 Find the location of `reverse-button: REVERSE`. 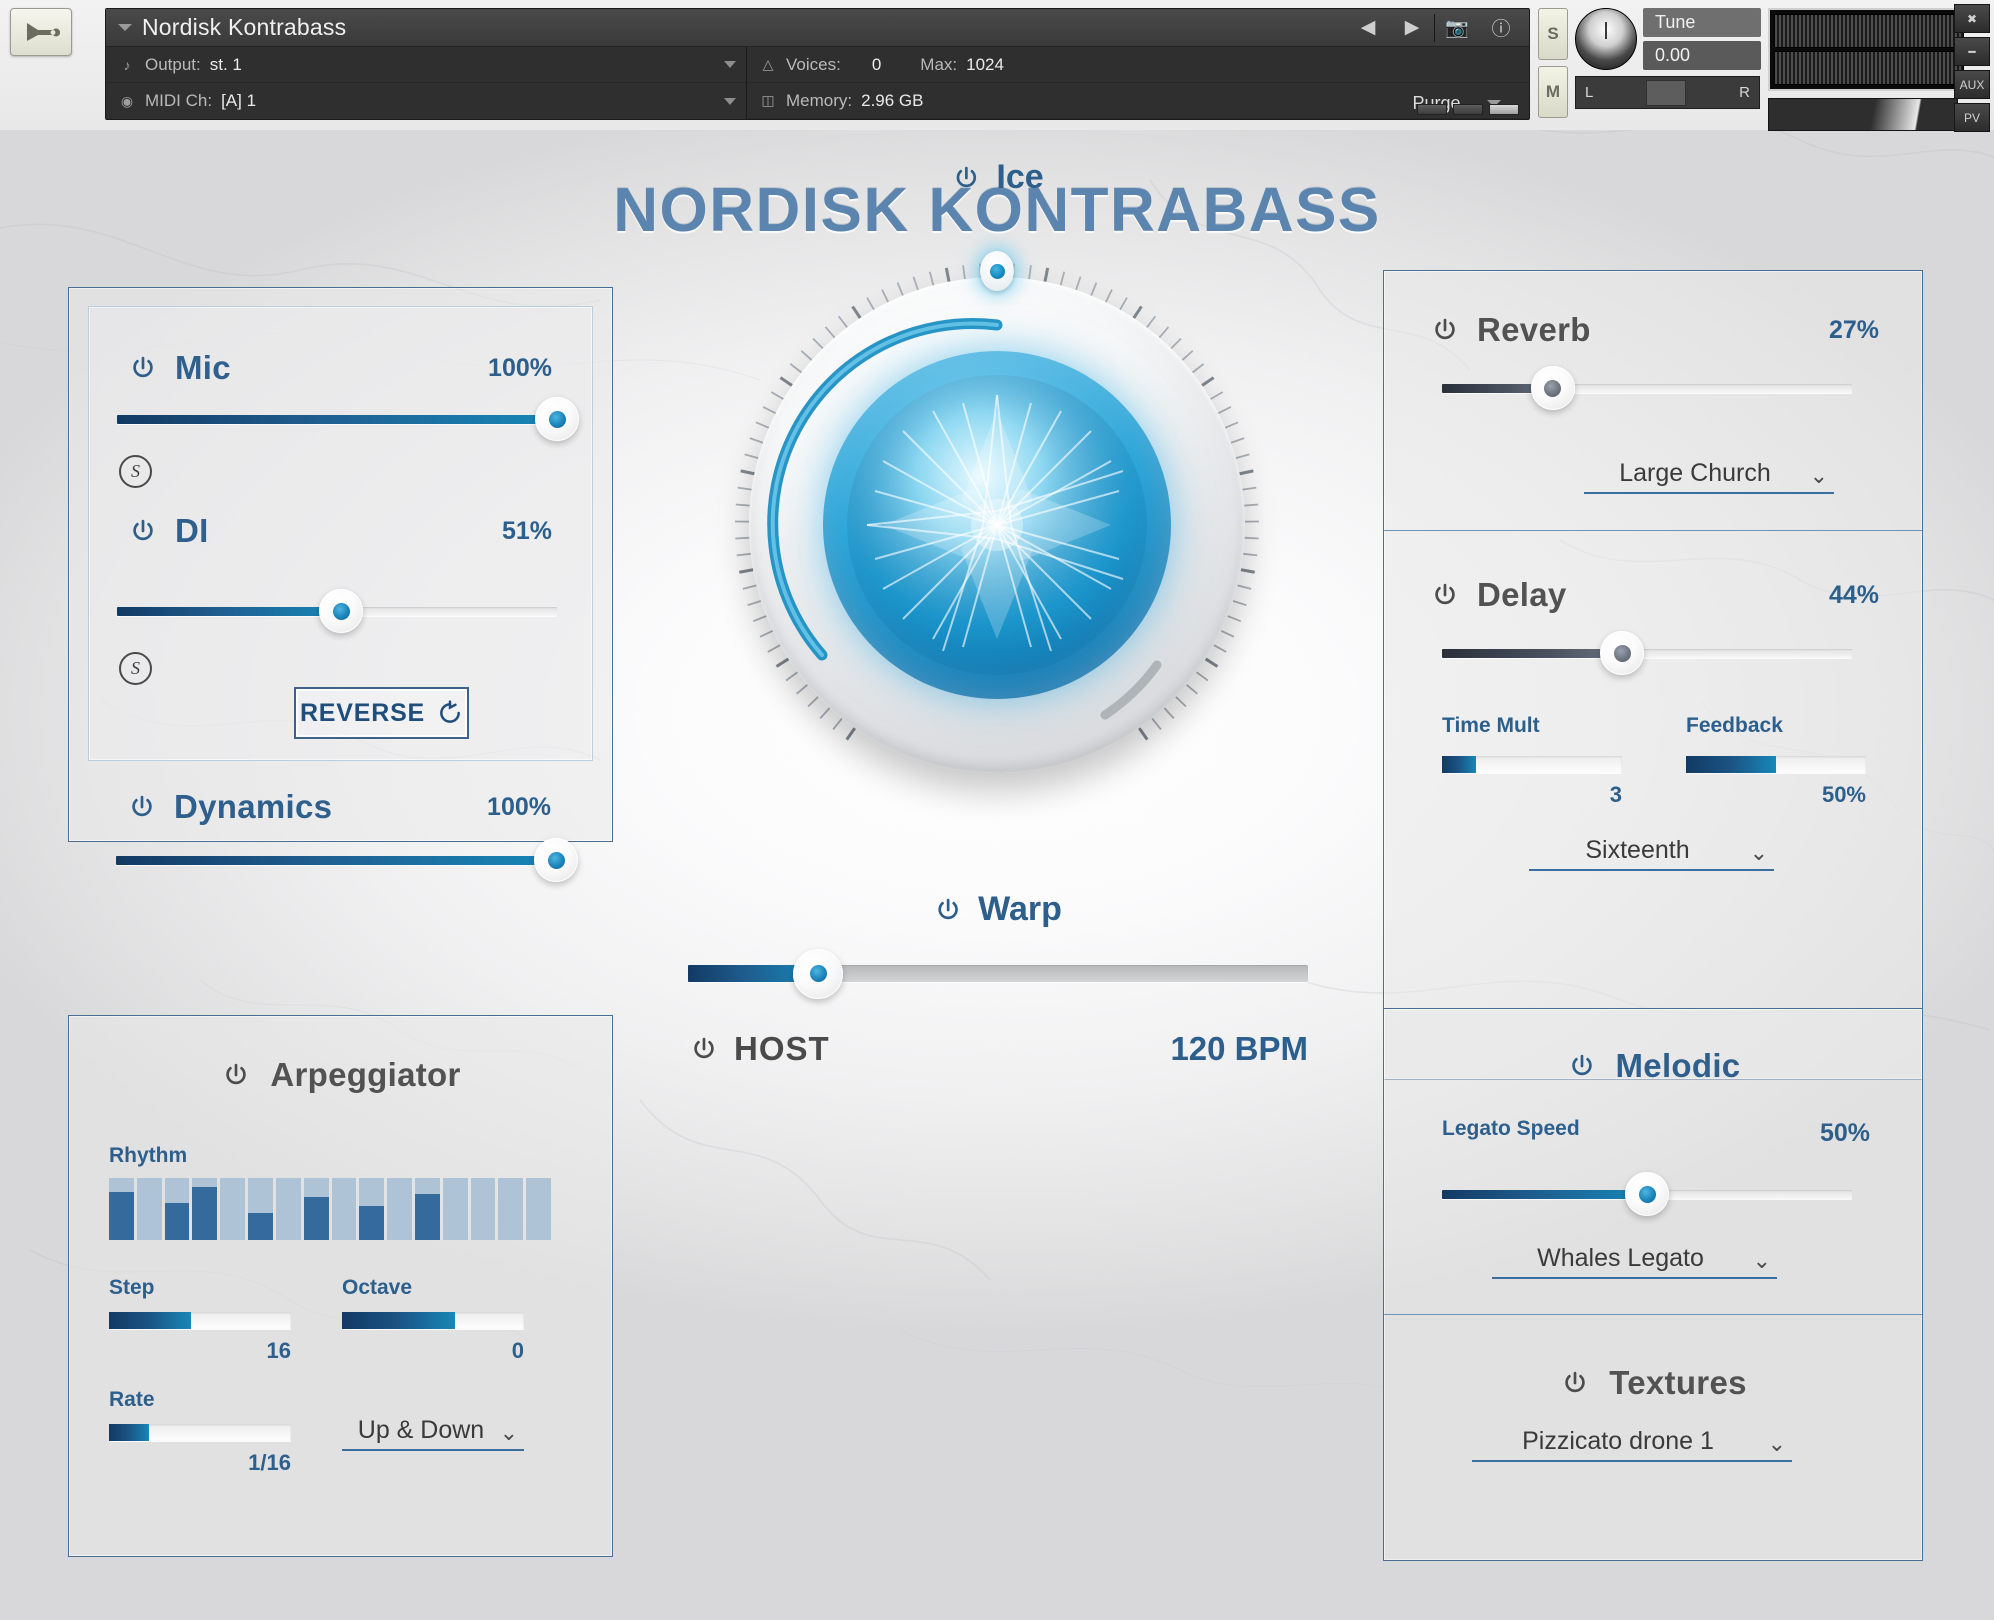

reverse-button: REVERSE is located at coordinates (381, 713).